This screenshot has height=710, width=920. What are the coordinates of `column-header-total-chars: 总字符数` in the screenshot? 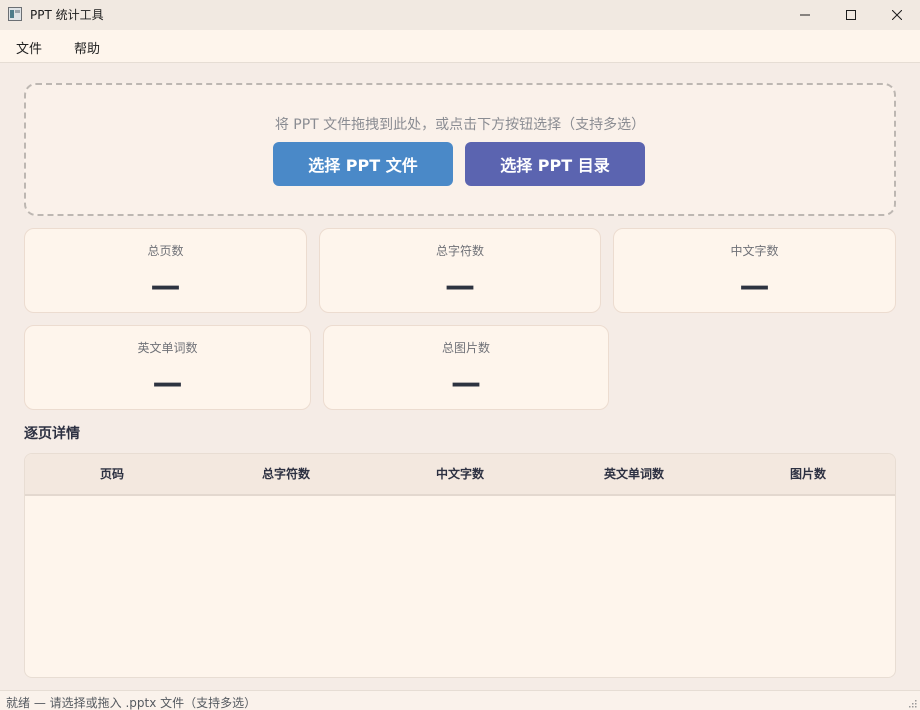 It's located at (286, 474).